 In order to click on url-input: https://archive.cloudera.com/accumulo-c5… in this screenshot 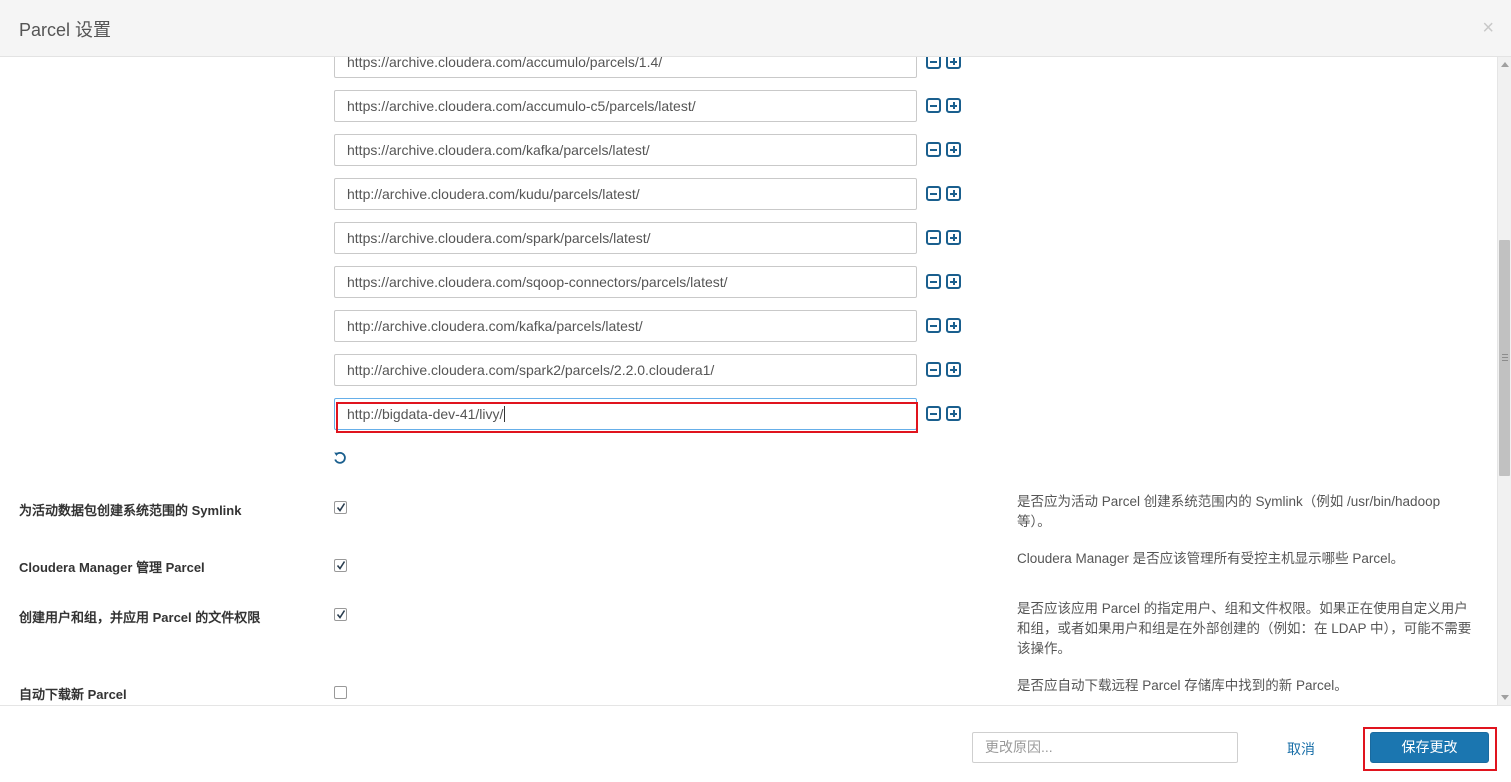, I will do `click(625, 106)`.